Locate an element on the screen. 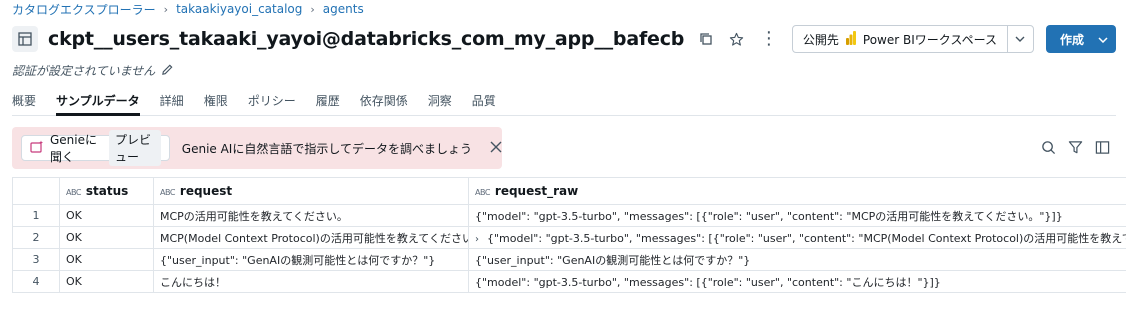 The height and width of the screenshot is (310, 1126). ask-genie-button: Genieに聞く プレビュー is located at coordinates (95, 148).